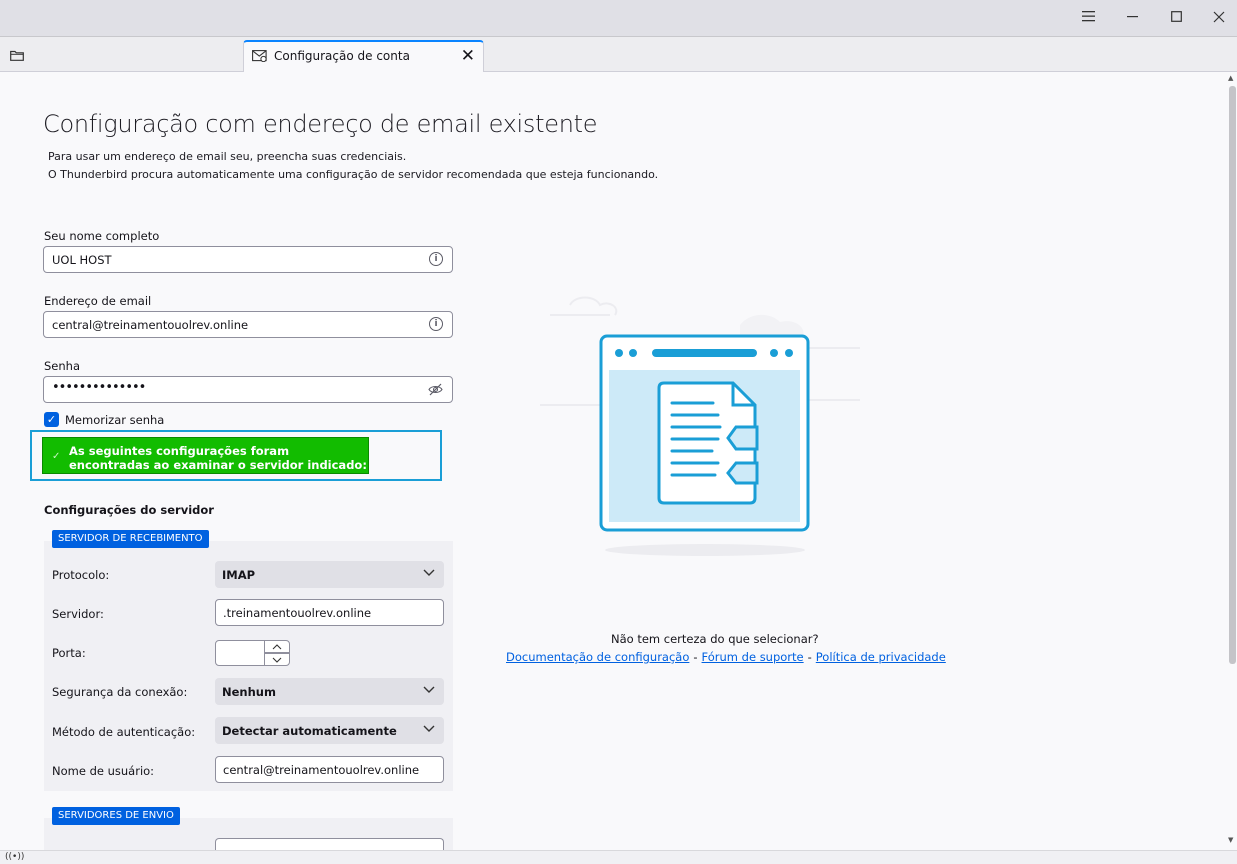 This screenshot has height=864, width=1237. Describe the element at coordinates (321, 770) in the screenshot. I see `username-value: central@treinamentouolrev.online` at that location.